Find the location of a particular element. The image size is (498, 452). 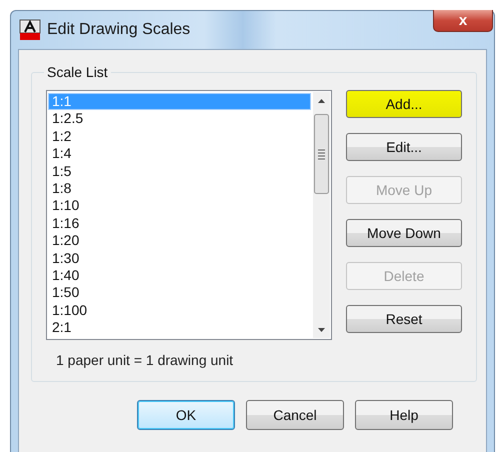

list-item: 1:50 is located at coordinates (179, 293).